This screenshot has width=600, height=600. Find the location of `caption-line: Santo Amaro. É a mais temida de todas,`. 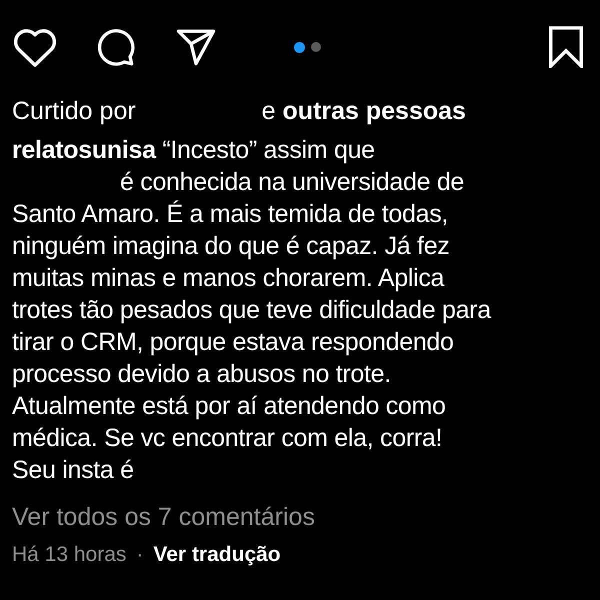

caption-line: Santo Amaro. É a mais temida de todas, is located at coordinates (230, 214).